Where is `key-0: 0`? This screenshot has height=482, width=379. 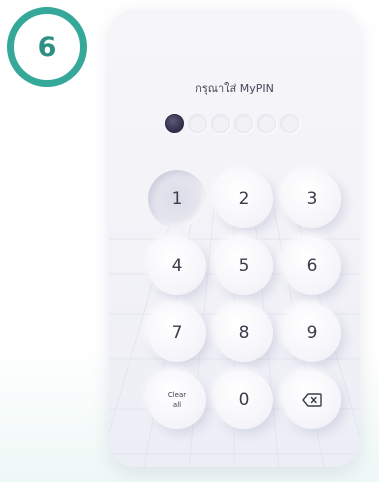 key-0: 0 is located at coordinates (244, 400).